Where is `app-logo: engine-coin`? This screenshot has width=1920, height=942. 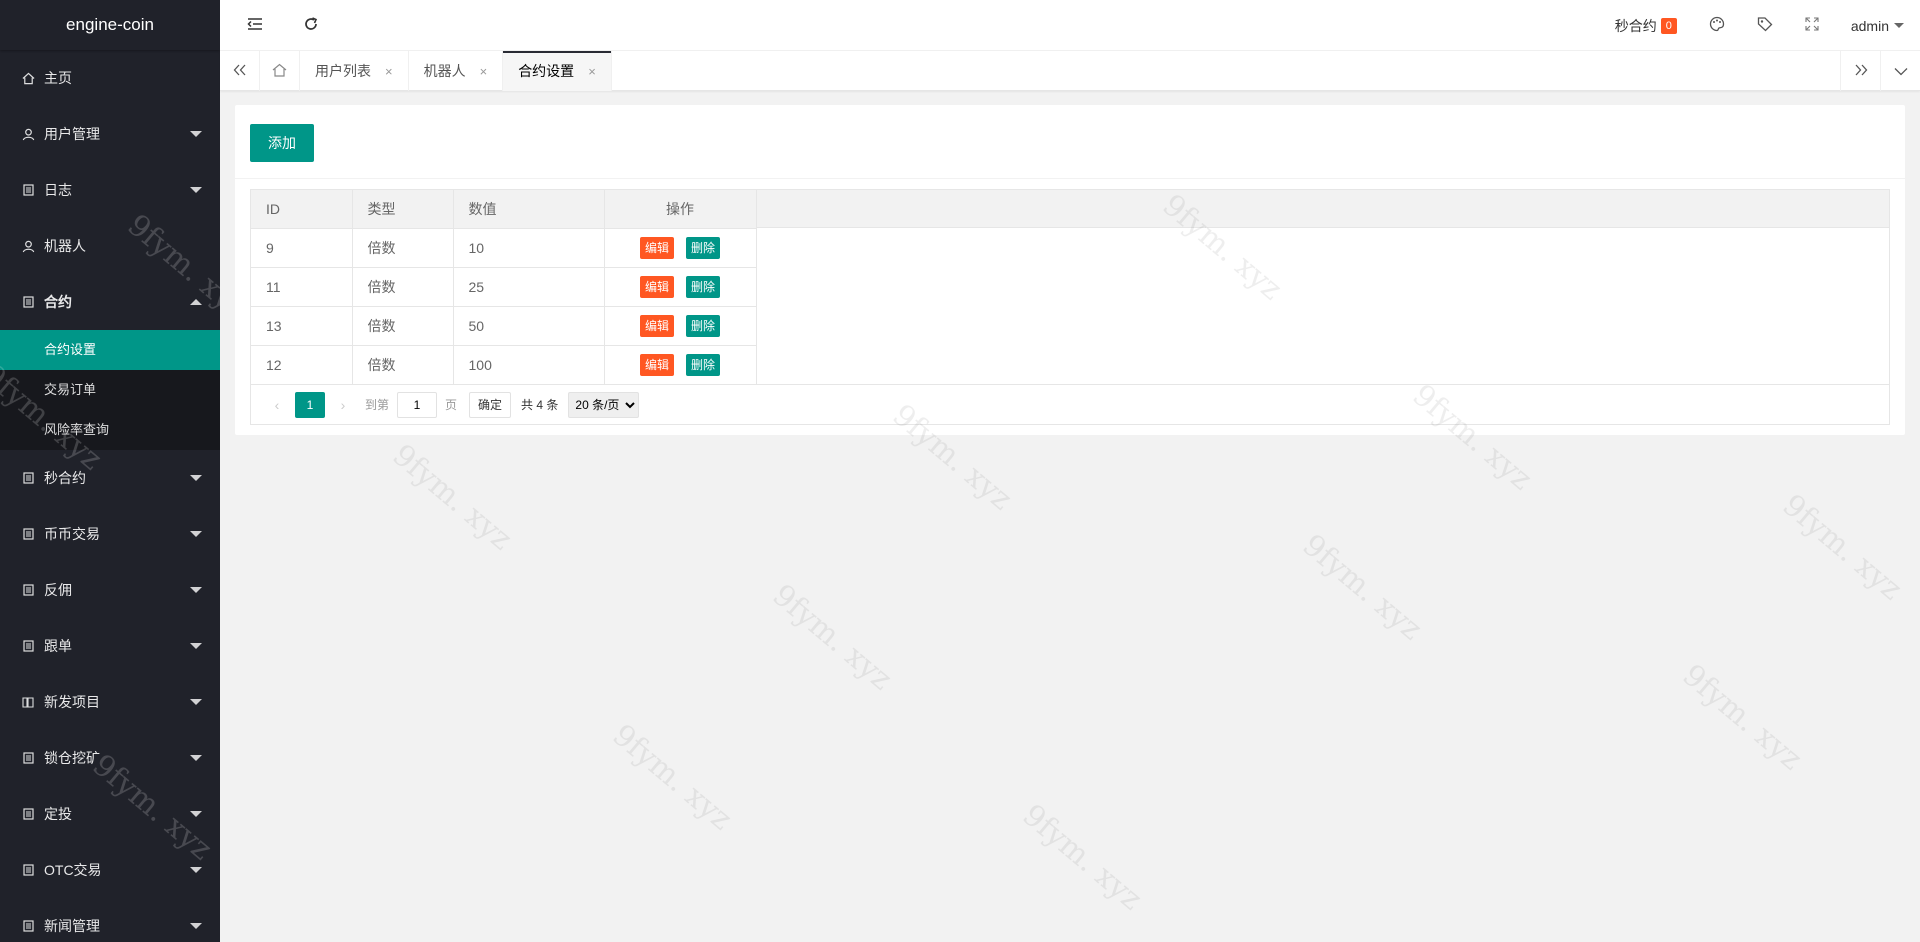 app-logo: engine-coin is located at coordinates (110, 25).